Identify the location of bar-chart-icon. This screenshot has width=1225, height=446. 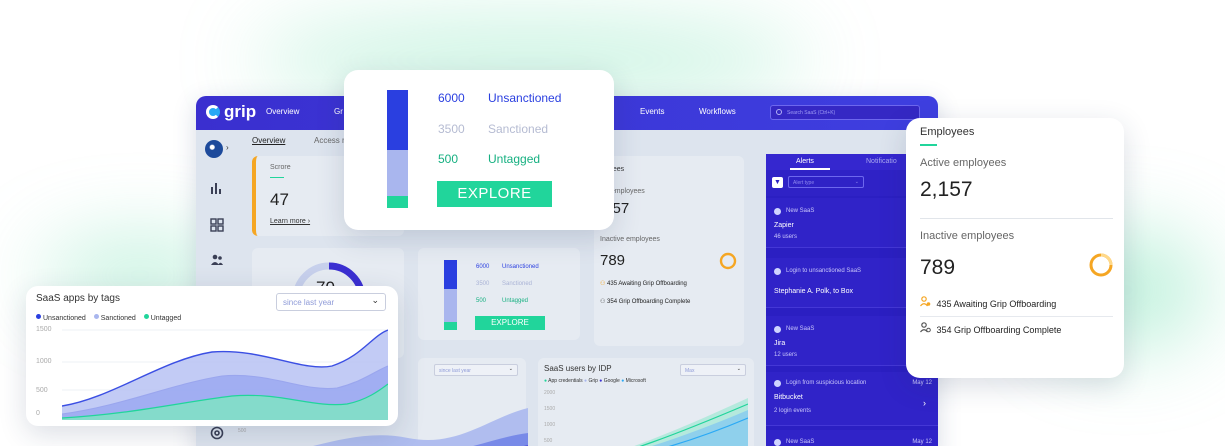
(217, 189).